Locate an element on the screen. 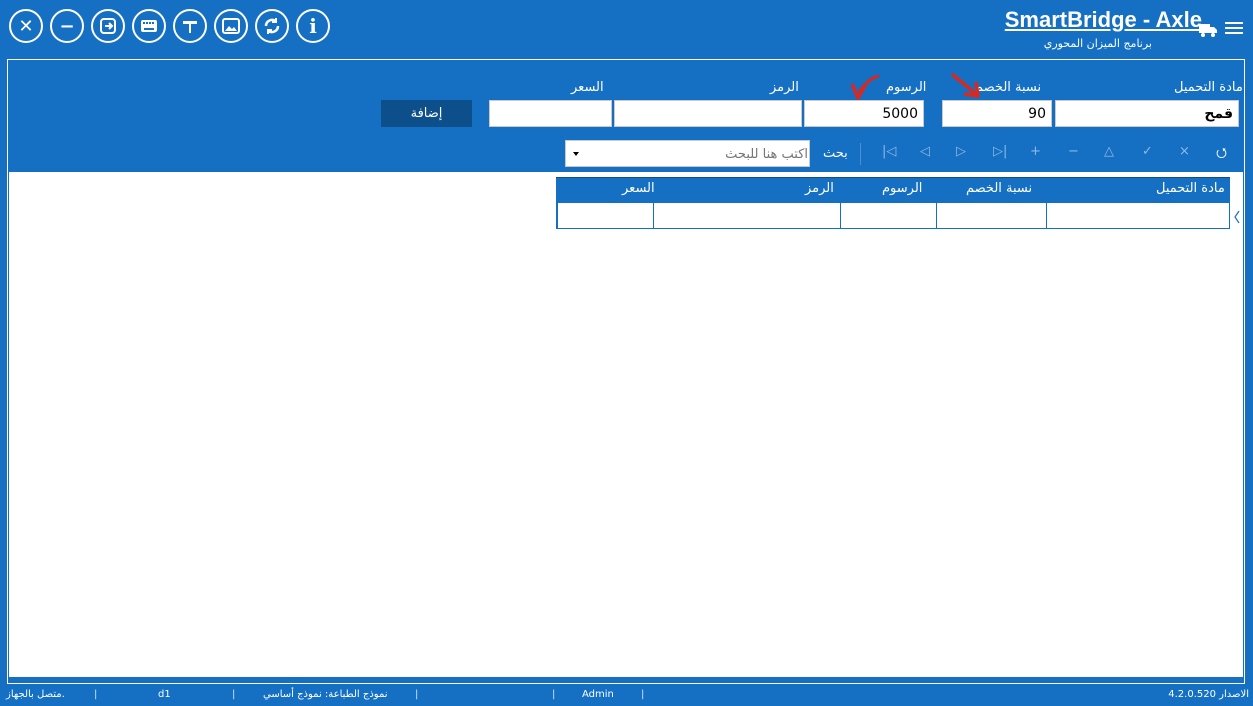  label-fees: الرسوم is located at coordinates (906, 87).